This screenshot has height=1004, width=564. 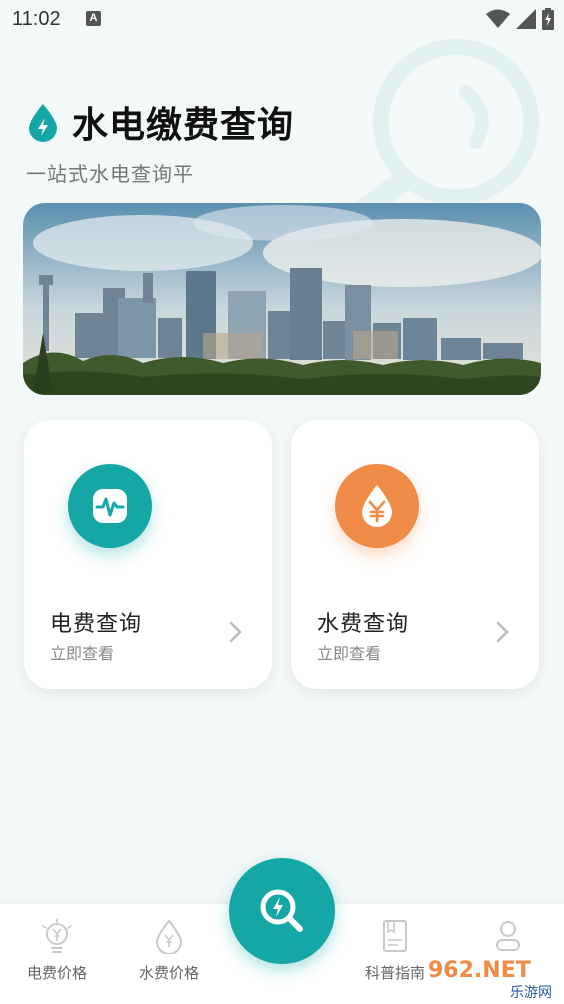 I want to click on search-bolt-icon, so click(x=281, y=910).